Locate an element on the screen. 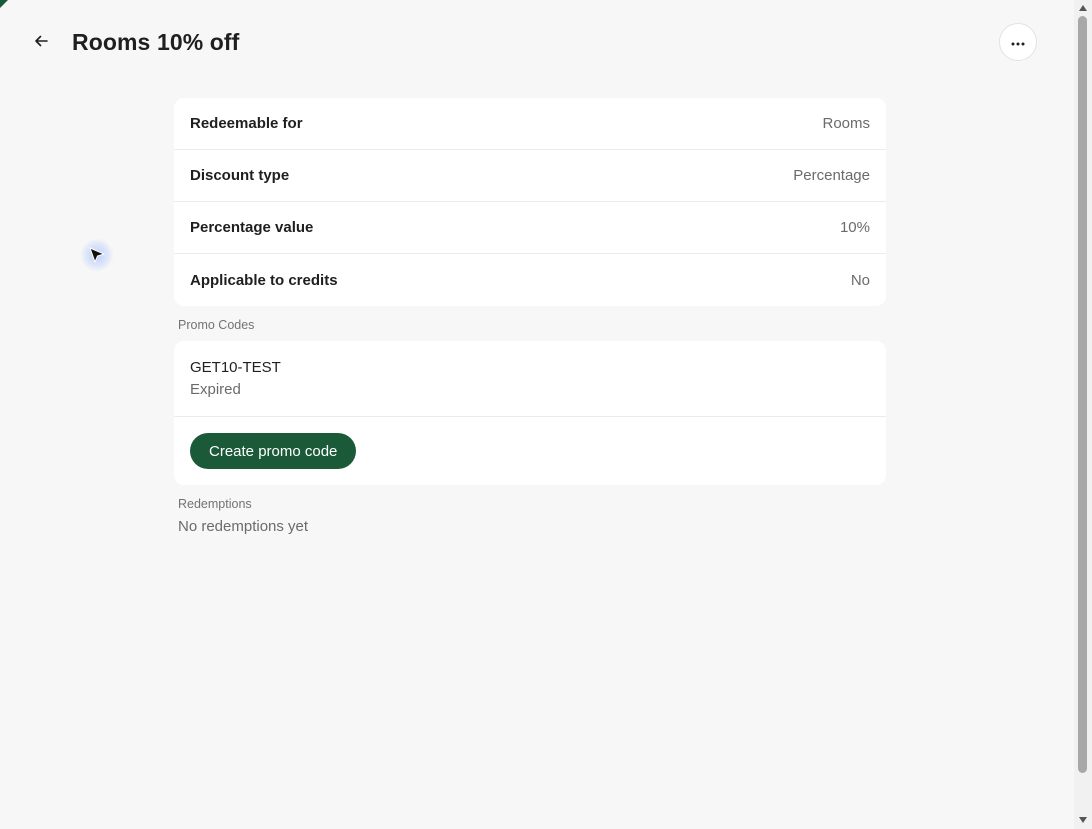  detail-value: 10% is located at coordinates (854, 227).